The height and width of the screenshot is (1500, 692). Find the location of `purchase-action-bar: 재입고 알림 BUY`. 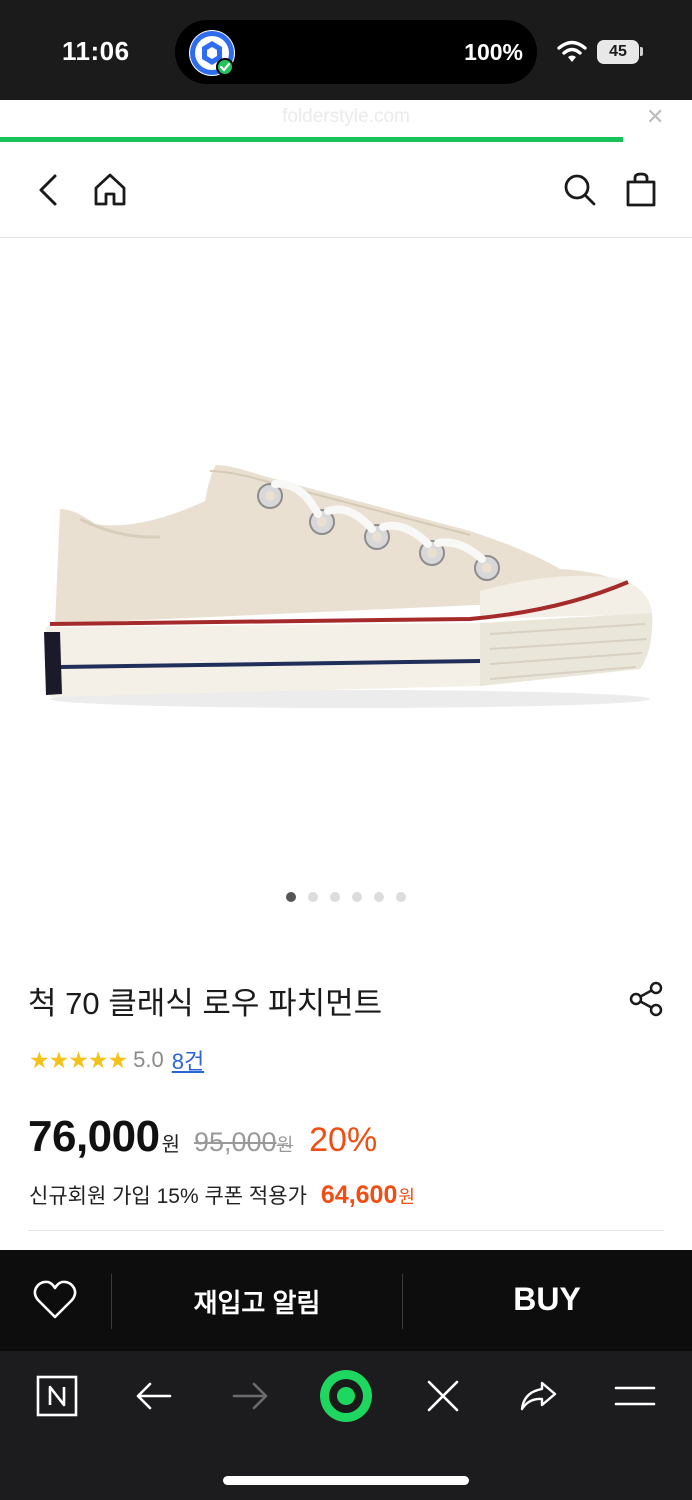

purchase-action-bar: 재입고 알림 BUY is located at coordinates (346, 1300).